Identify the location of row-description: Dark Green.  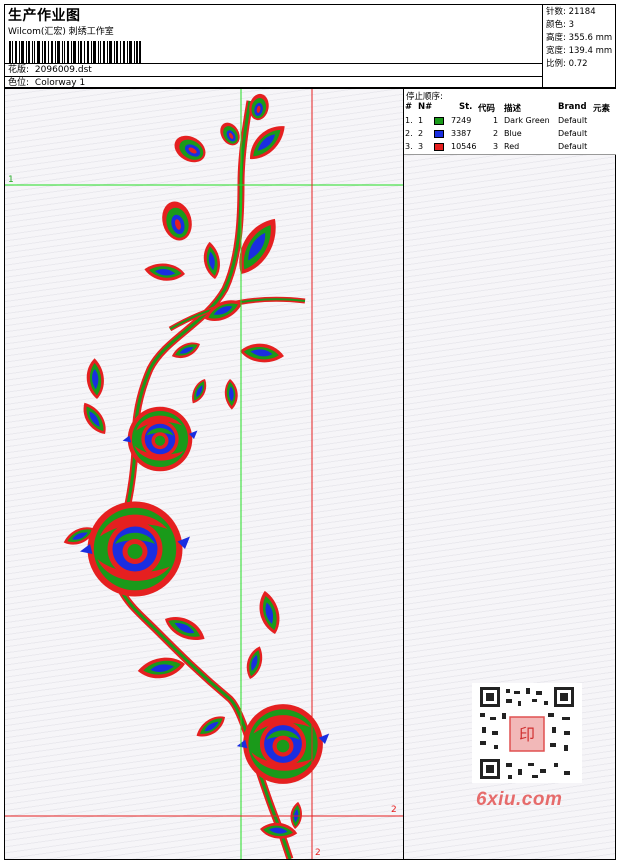
(527, 120).